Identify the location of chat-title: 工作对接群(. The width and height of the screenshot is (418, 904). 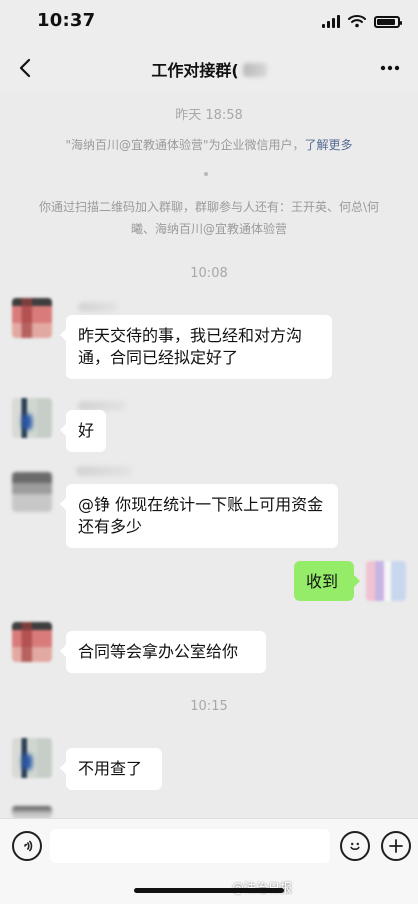
(209, 69).